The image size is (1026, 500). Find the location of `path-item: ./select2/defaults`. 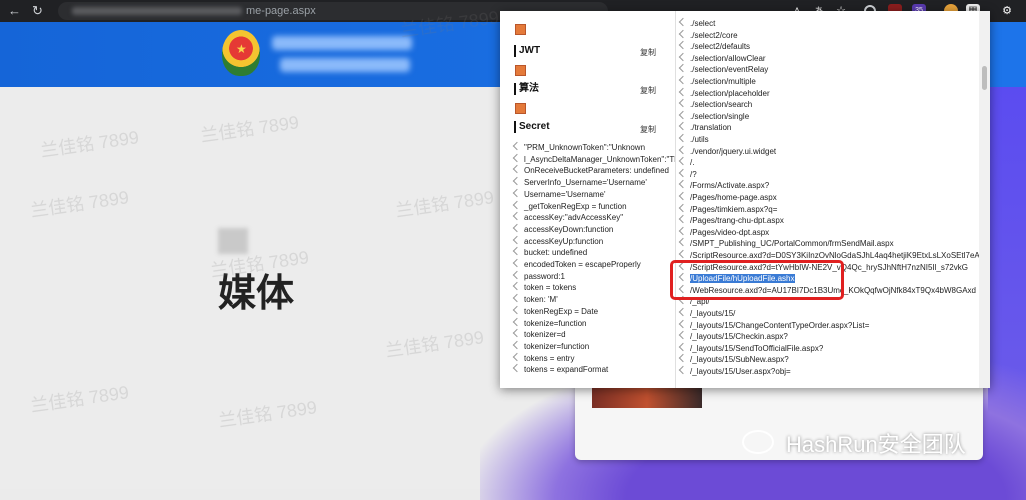

path-item: ./select2/defaults is located at coordinates (714, 46).